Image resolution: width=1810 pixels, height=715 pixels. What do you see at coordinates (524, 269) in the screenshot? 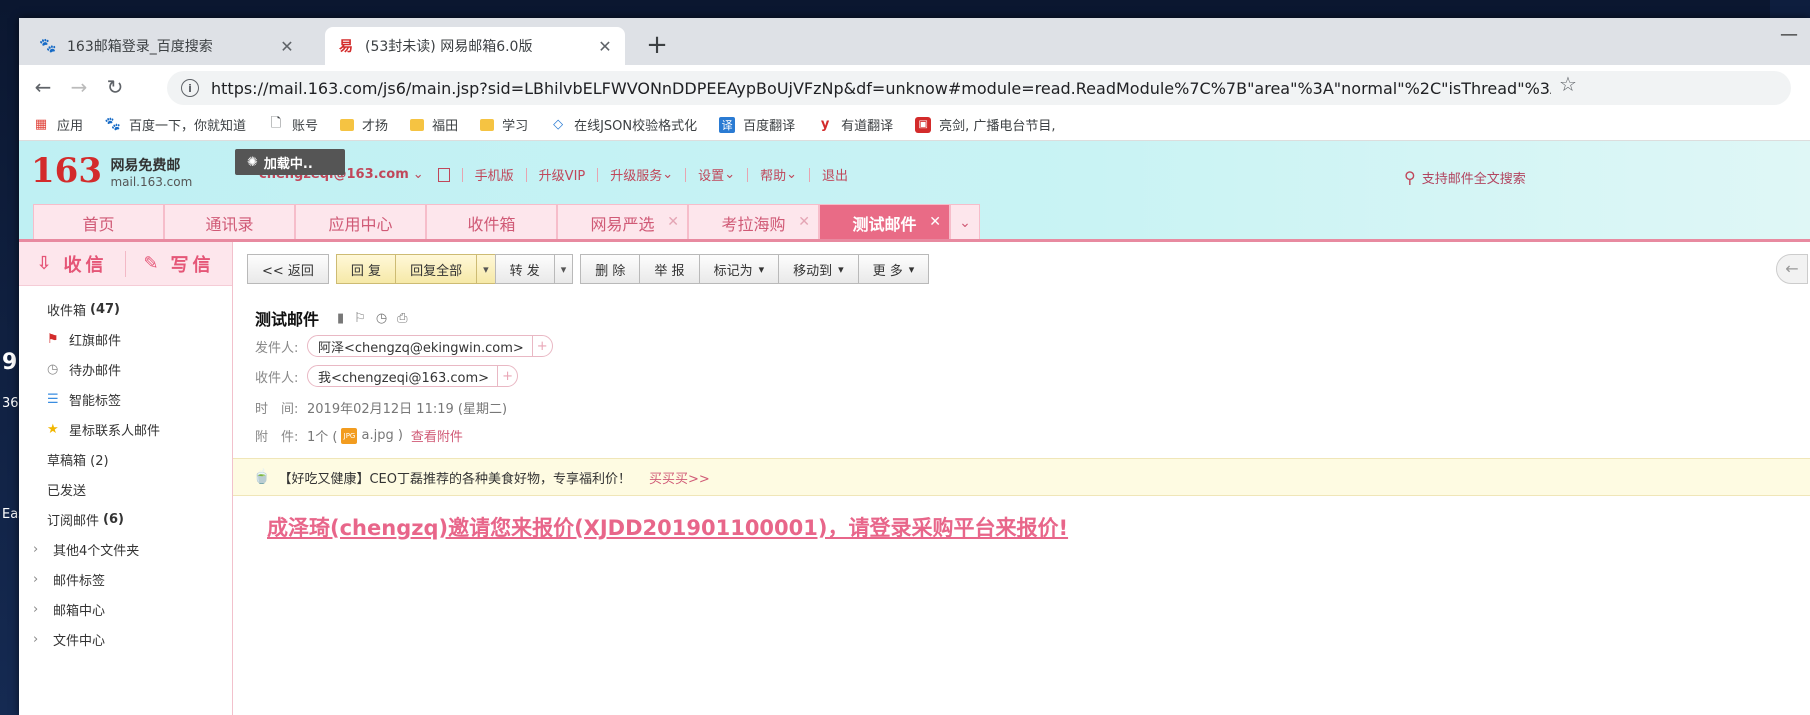
I see `forward-button: 转 发` at bounding box center [524, 269].